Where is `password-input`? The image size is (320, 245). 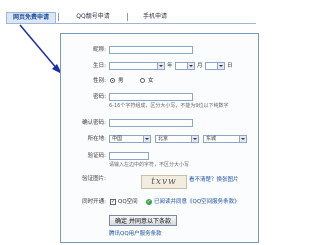 password-input is located at coordinates (151, 97).